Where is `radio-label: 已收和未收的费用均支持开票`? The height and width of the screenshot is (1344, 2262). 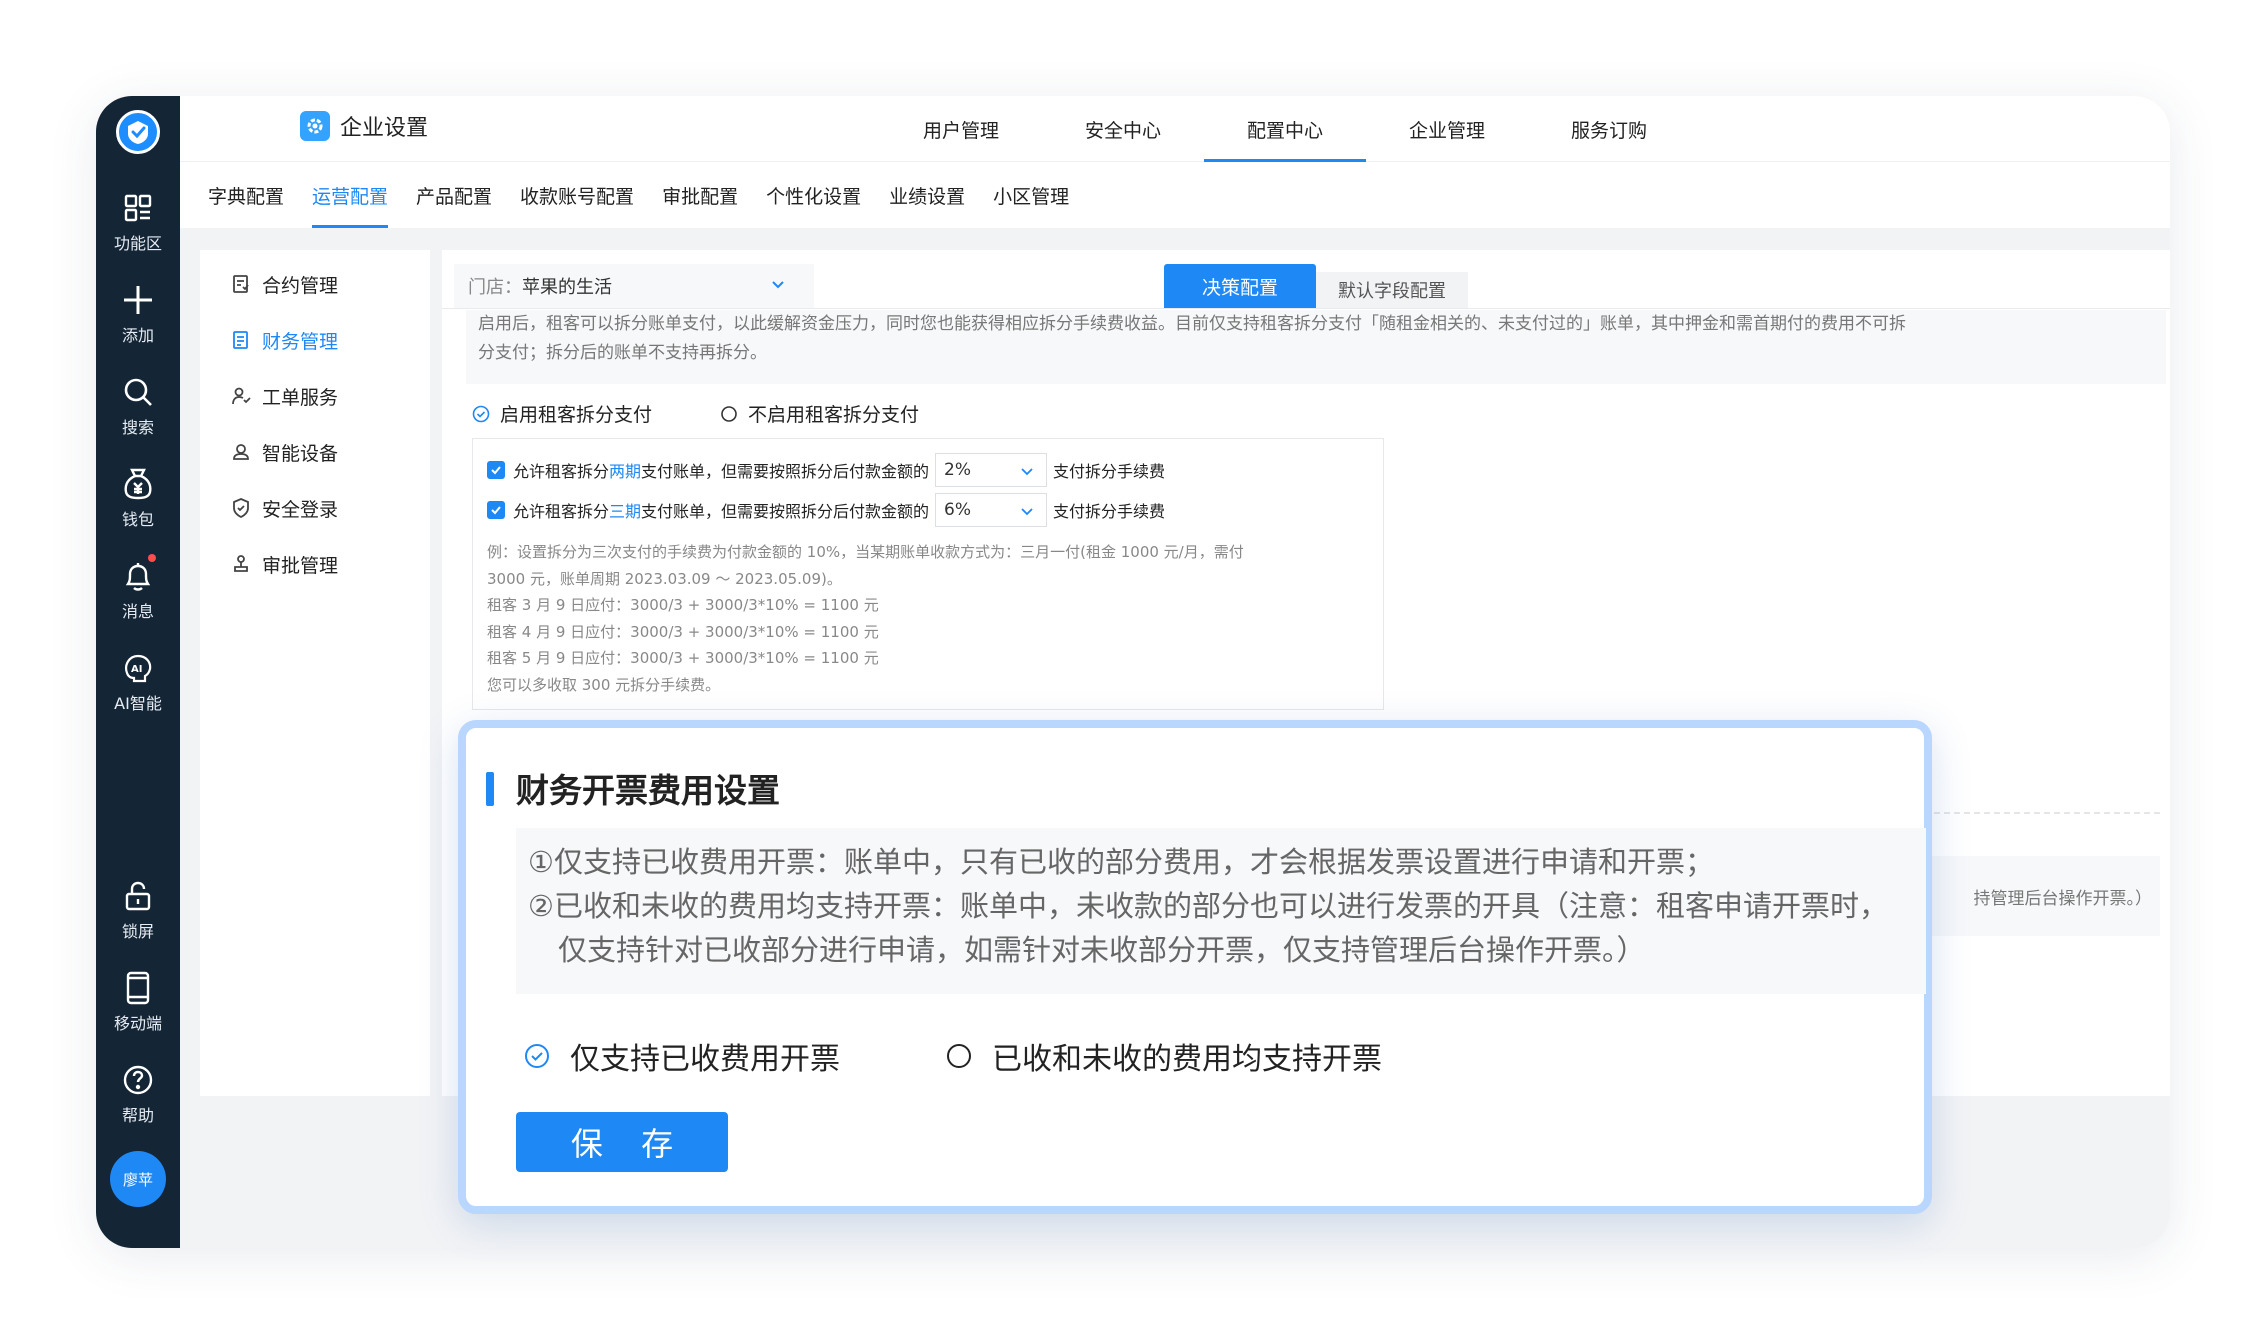 radio-label: 已收和未收的费用均支持开票 is located at coordinates (1187, 1059).